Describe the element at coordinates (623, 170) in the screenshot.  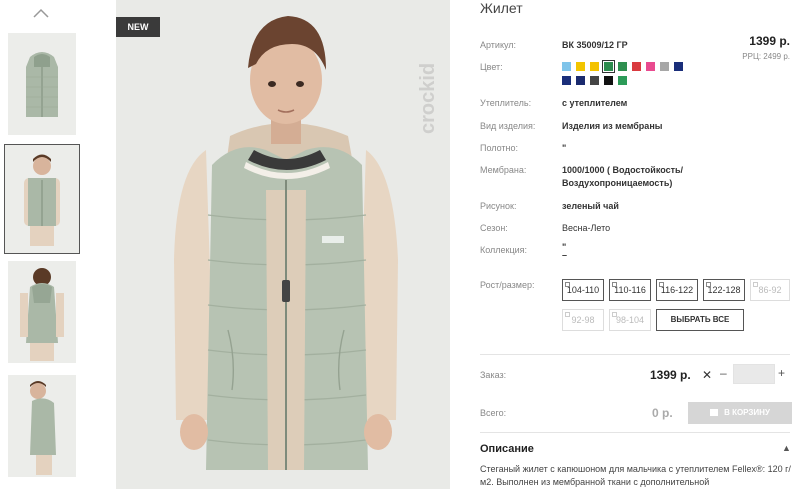
I see `membrane-value: 1000/1000 ( Водостойкость/` at that location.